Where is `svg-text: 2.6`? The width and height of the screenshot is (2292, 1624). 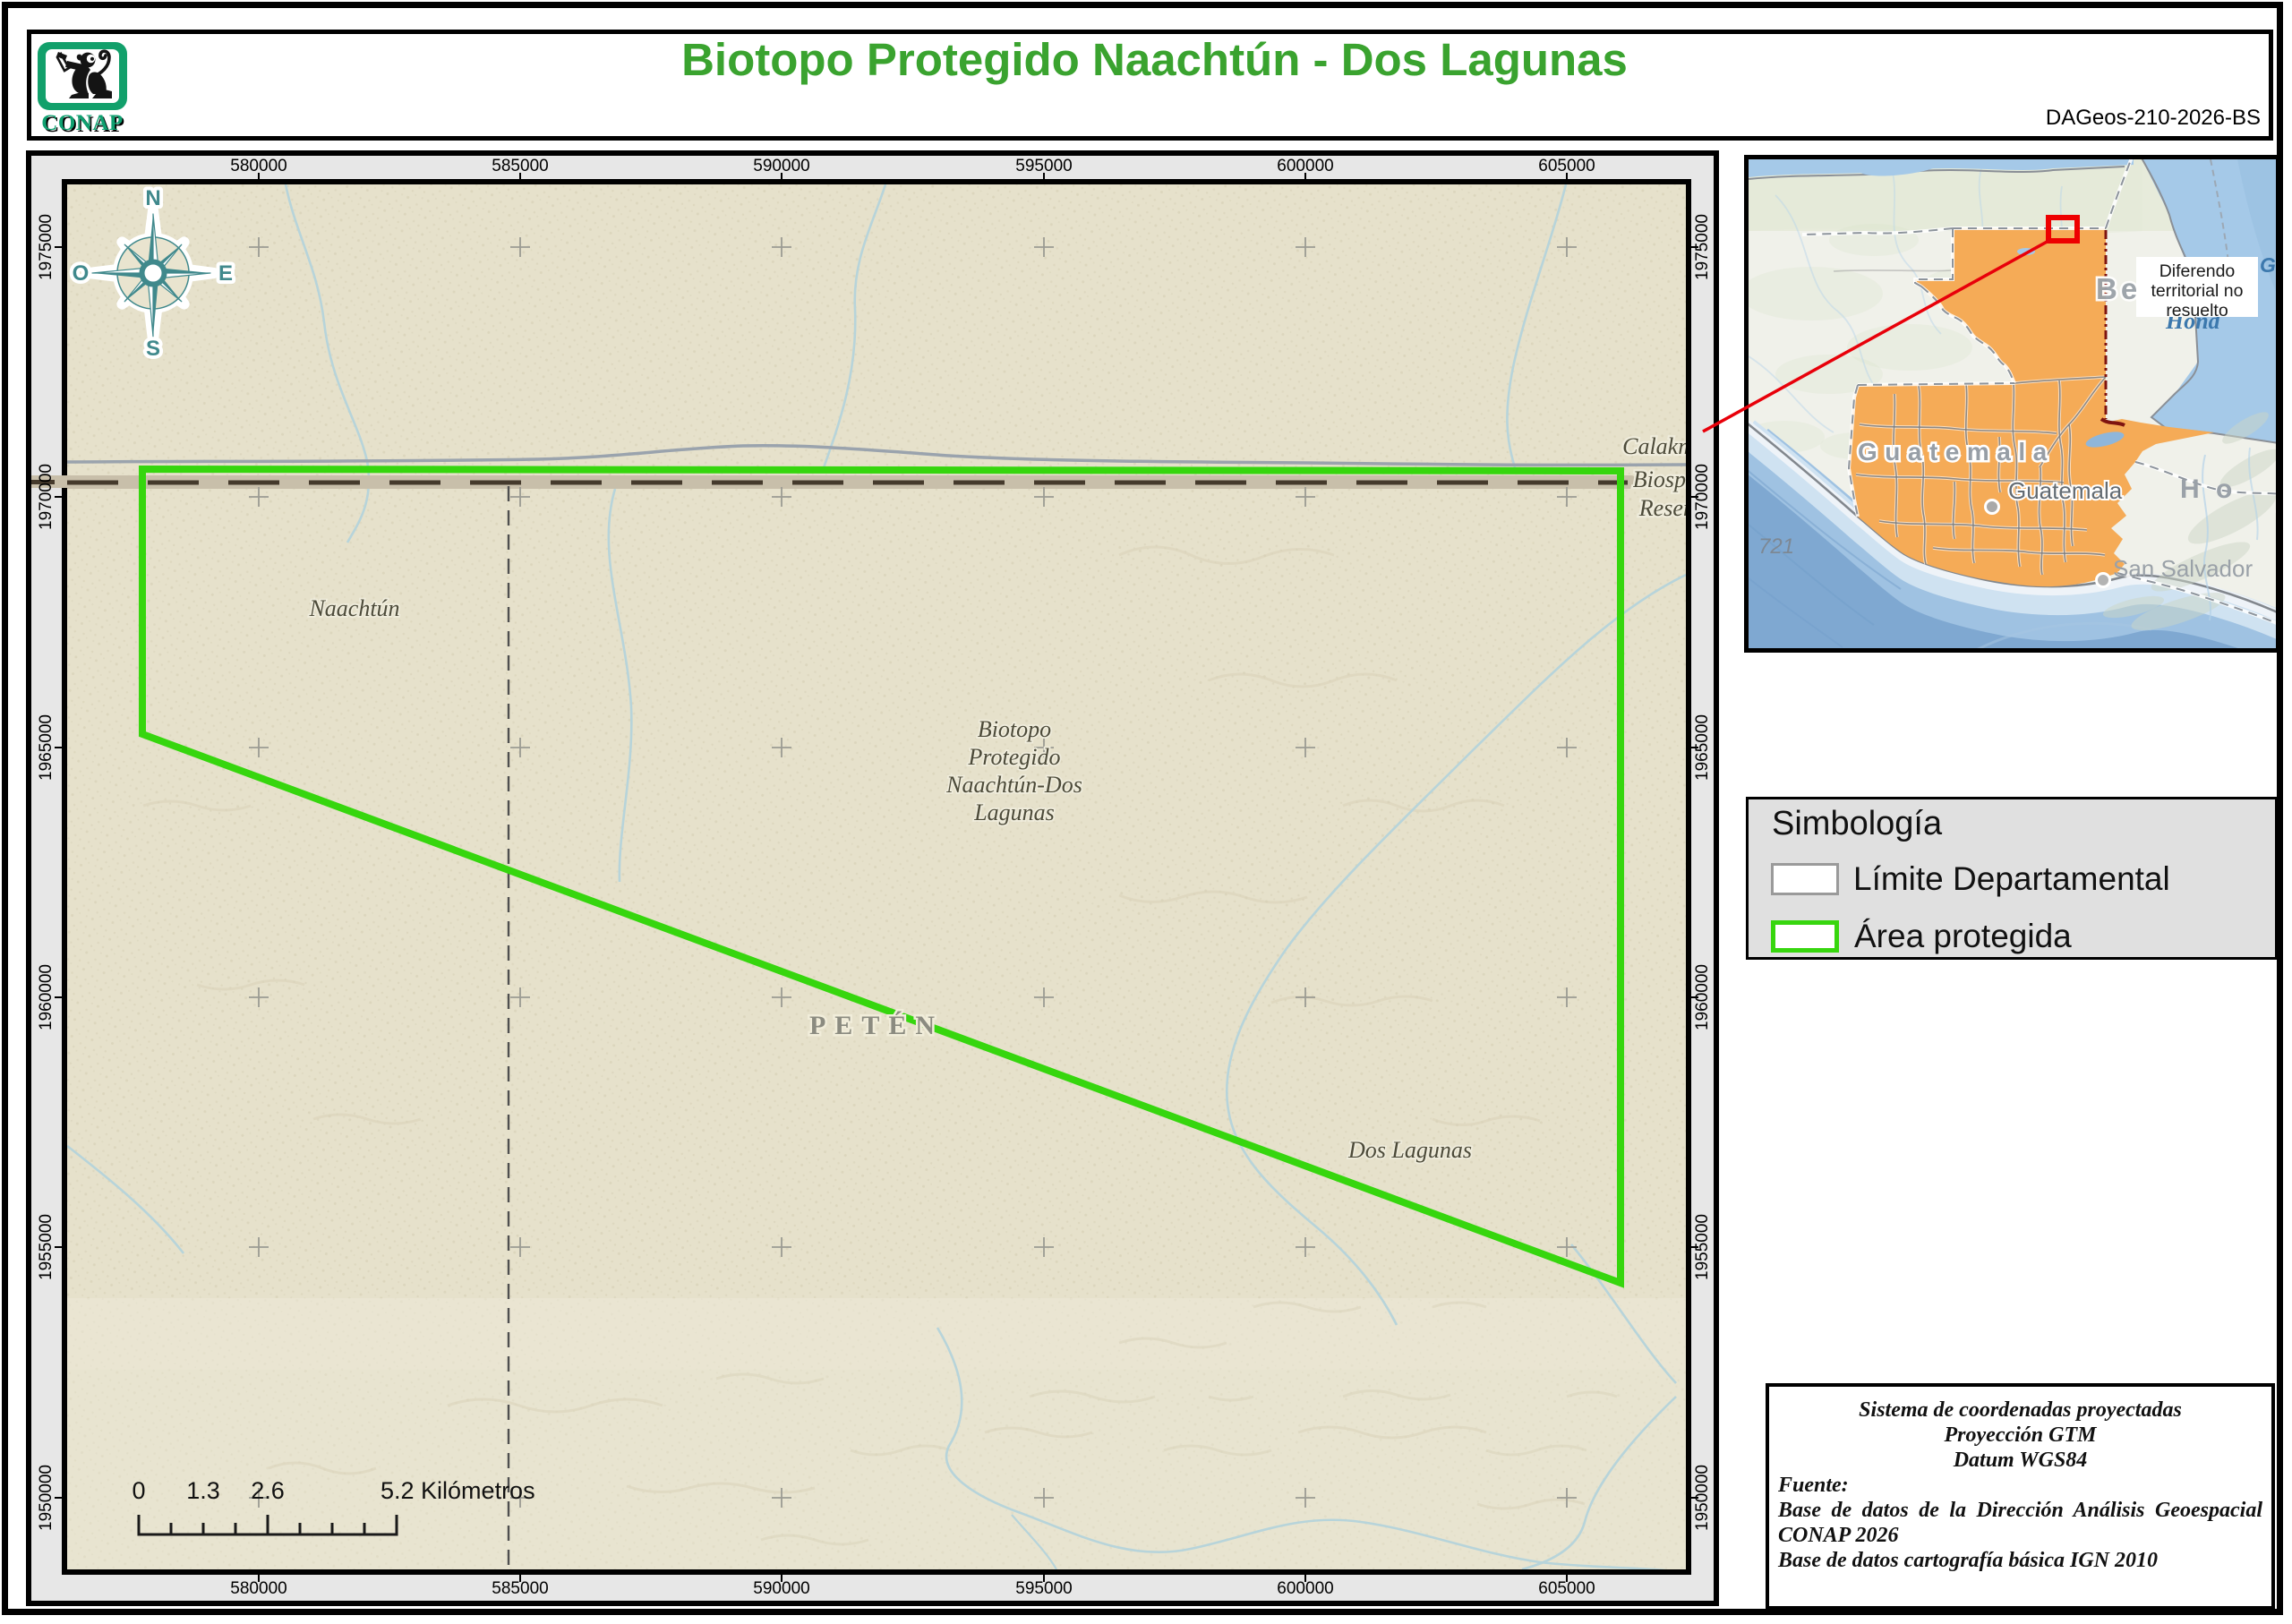
svg-text: 2.6 is located at coordinates (268, 1490).